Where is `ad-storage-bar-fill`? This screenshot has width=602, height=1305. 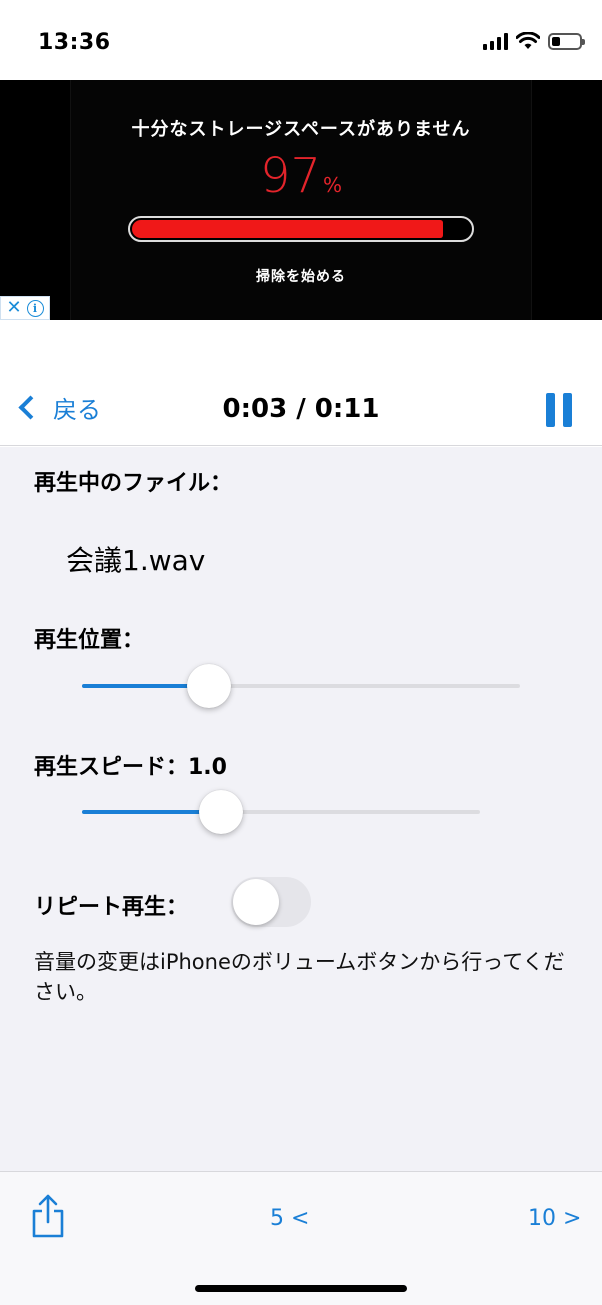
ad-storage-bar-fill is located at coordinates (287, 229).